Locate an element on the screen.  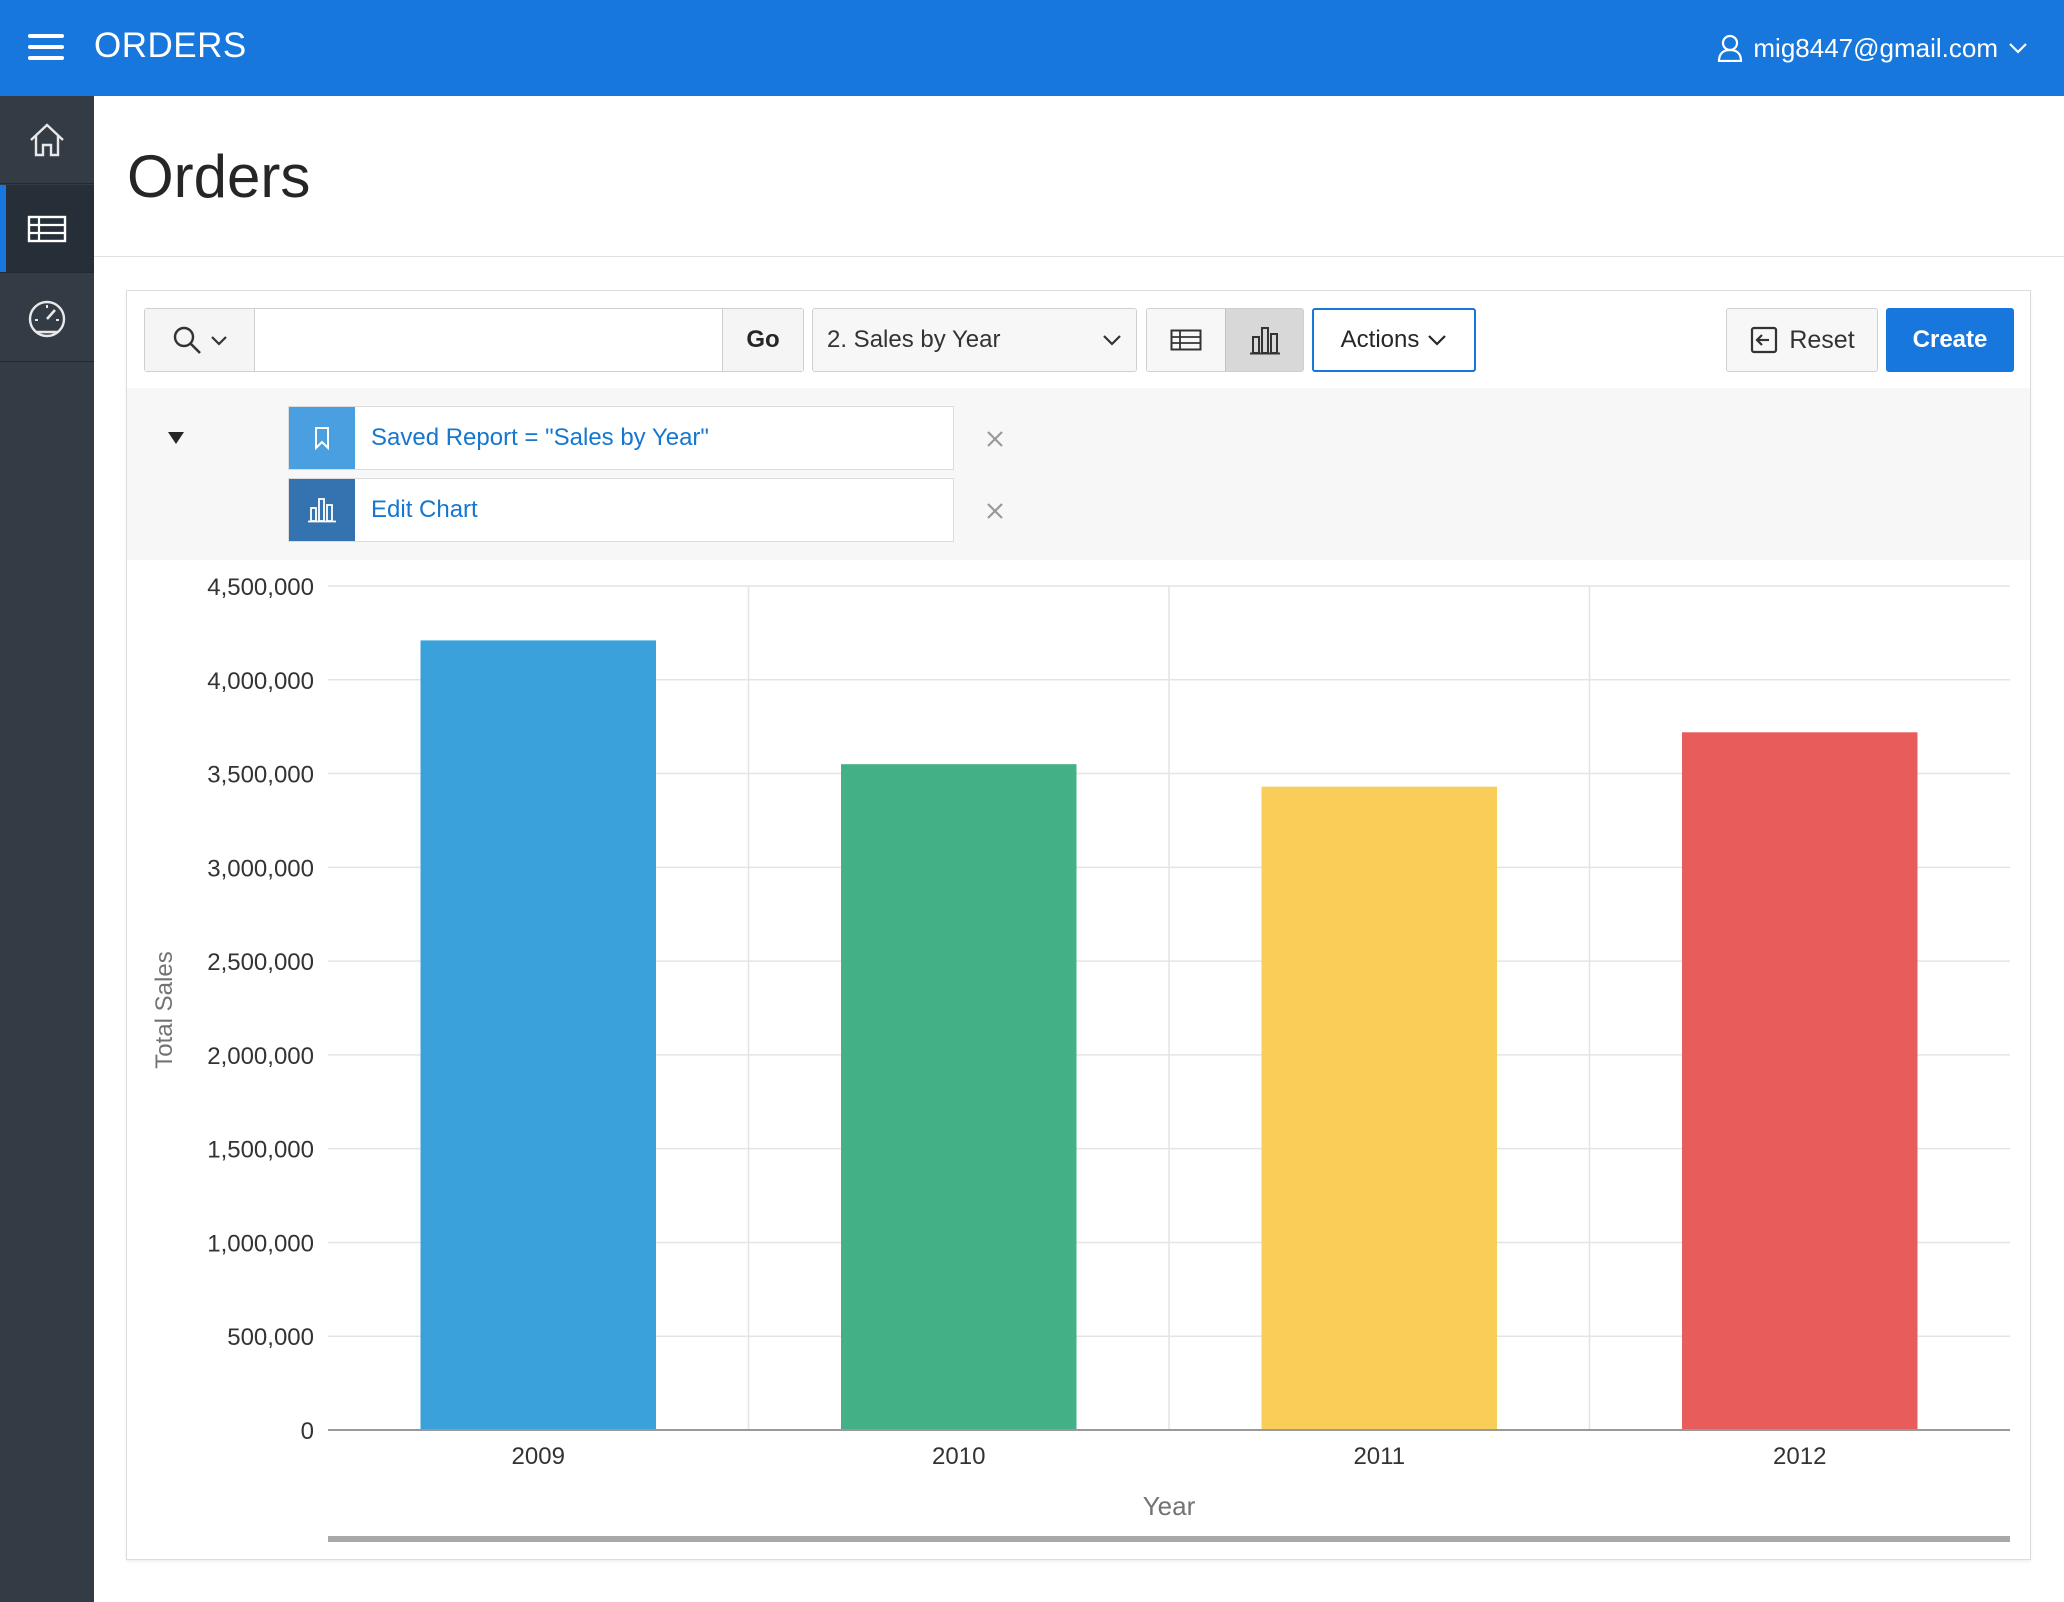
create-button: Create is located at coordinates (1950, 340).